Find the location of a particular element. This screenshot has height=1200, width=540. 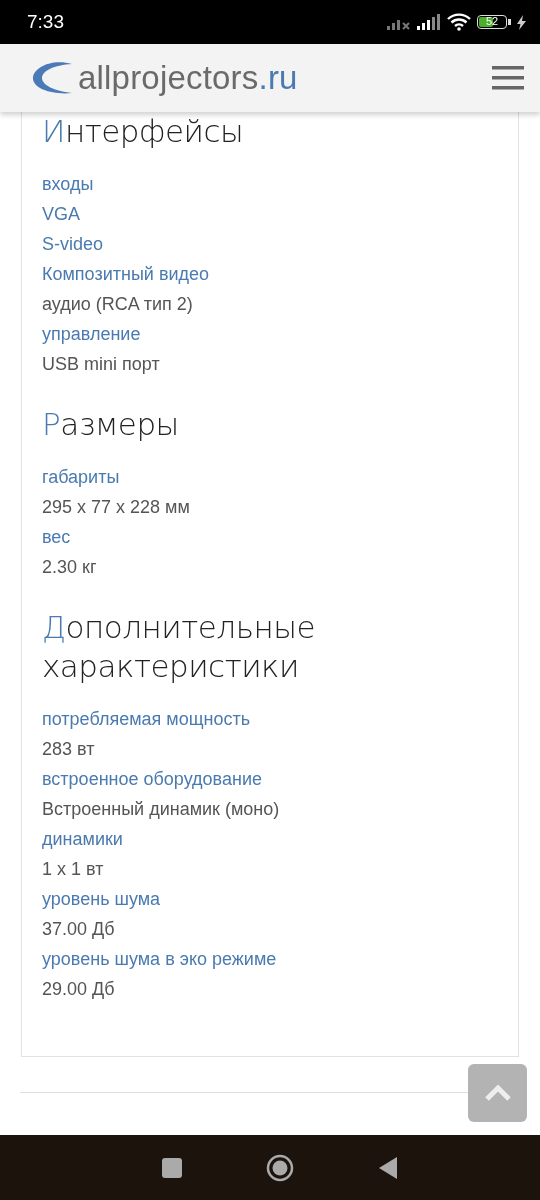

spec-label: вес is located at coordinates (57, 537).